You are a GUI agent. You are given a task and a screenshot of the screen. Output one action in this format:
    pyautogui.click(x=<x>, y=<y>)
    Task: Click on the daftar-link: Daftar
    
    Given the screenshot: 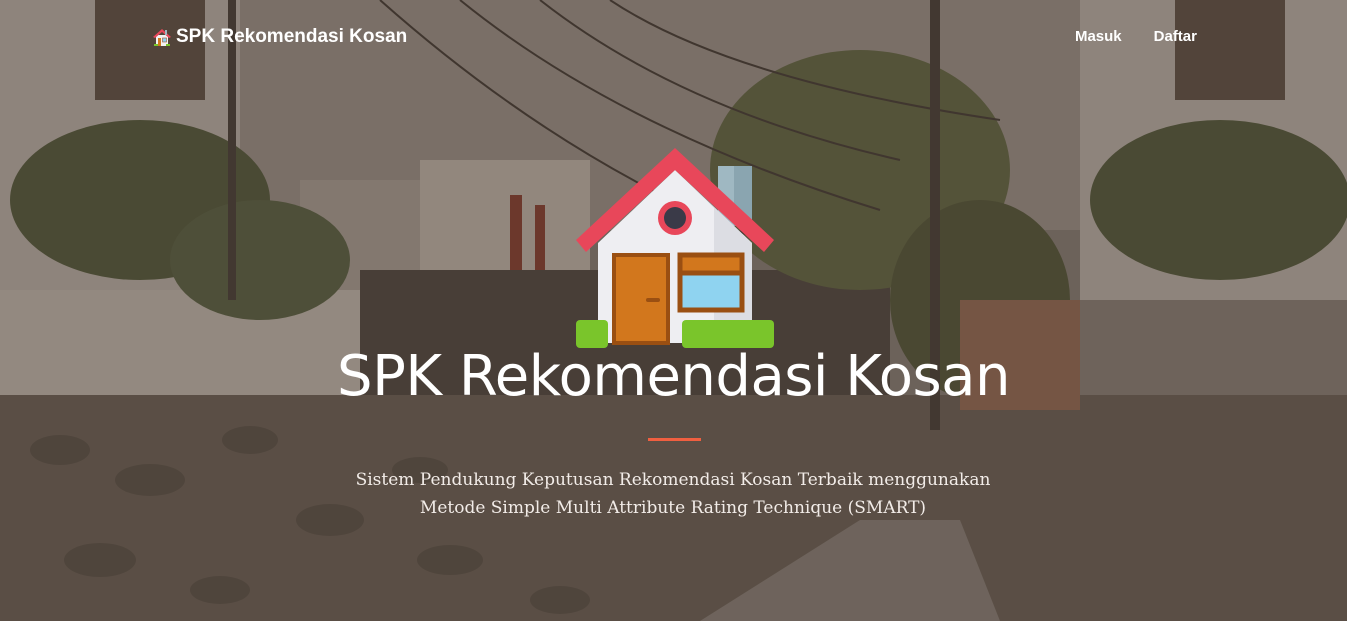 What is the action you would take?
    pyautogui.click(x=1175, y=36)
    